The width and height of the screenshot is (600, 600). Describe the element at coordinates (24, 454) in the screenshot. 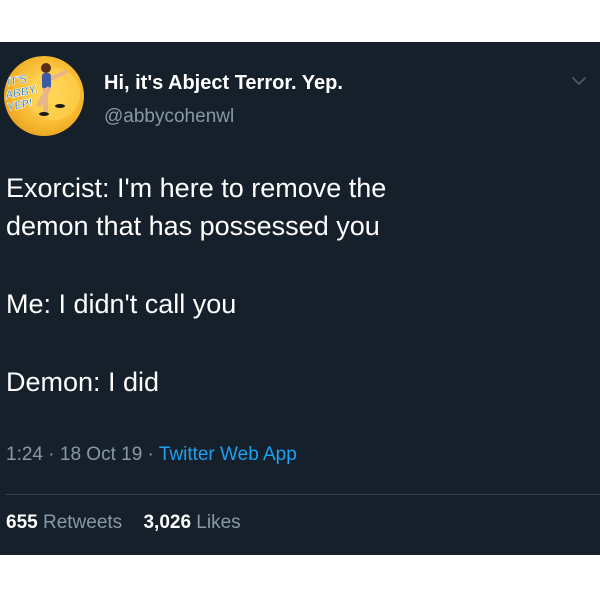

I see `tweet-time: 1:24` at that location.